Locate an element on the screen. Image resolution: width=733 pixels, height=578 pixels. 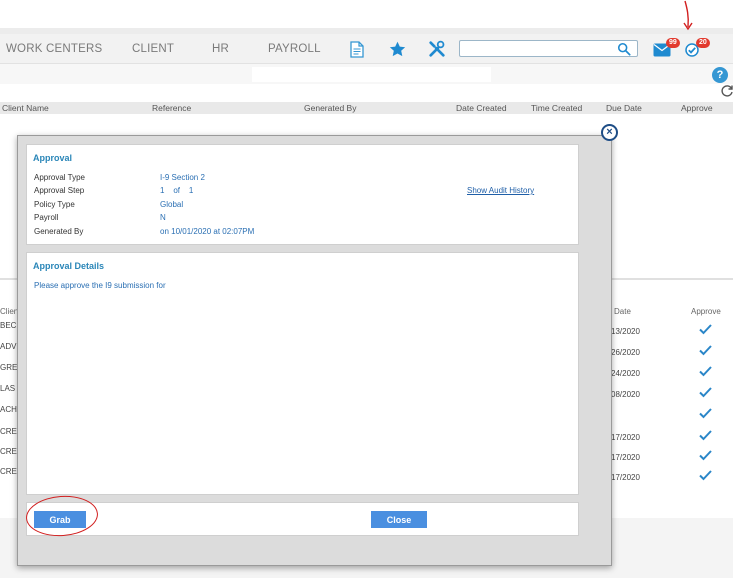
field-value-approval-type: I-9 Section 2 is located at coordinates (182, 177).